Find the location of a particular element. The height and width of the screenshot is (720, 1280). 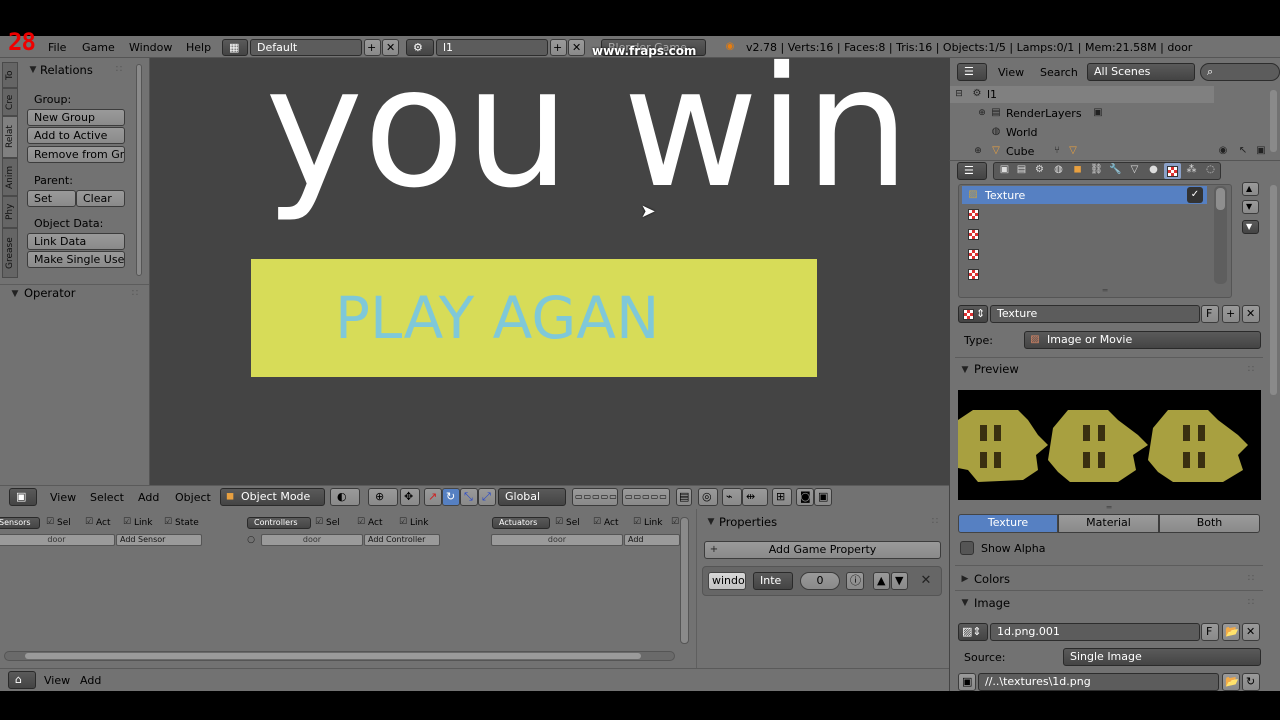

browse-filepath-button: 📂 is located at coordinates (1231, 682).